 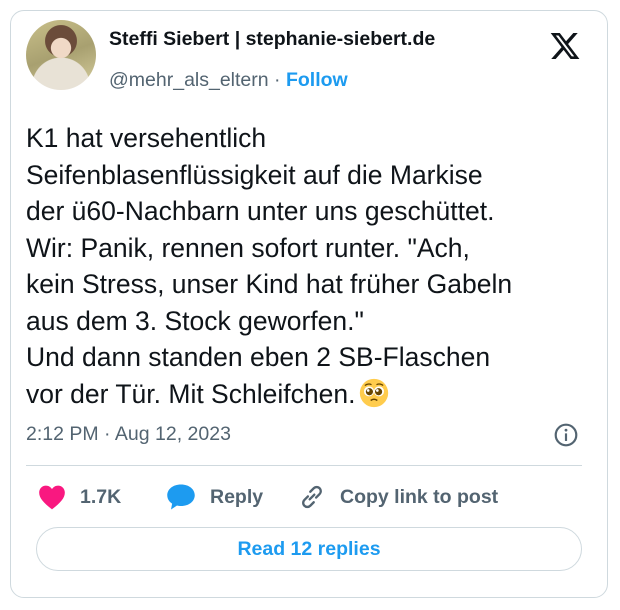 I want to click on author-name: Steffi Siebert | stephanie-siebert.de, so click(x=272, y=39).